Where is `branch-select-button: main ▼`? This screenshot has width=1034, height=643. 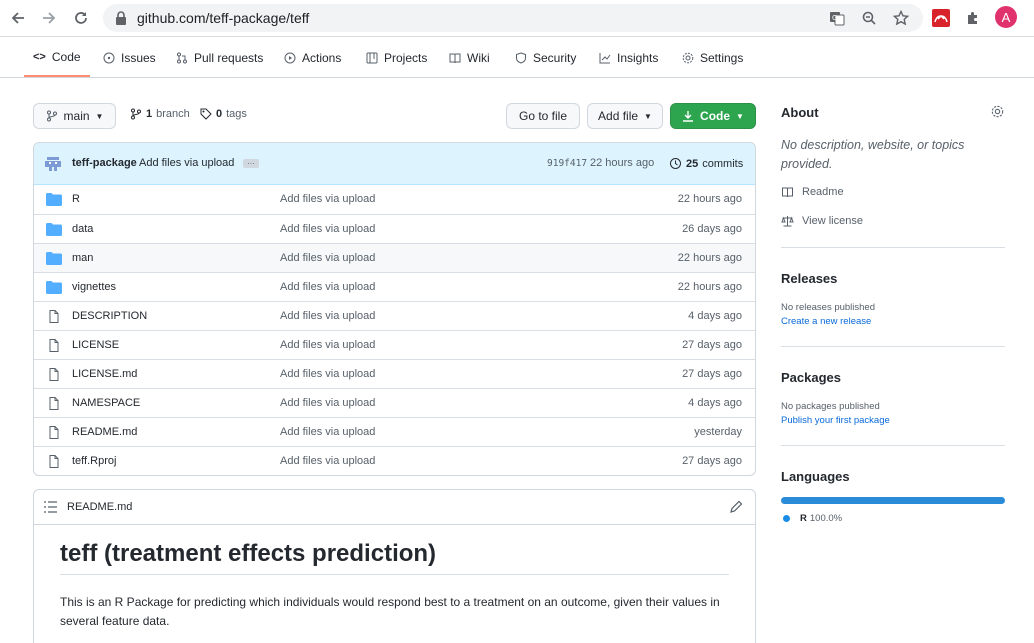 branch-select-button: main ▼ is located at coordinates (74, 116).